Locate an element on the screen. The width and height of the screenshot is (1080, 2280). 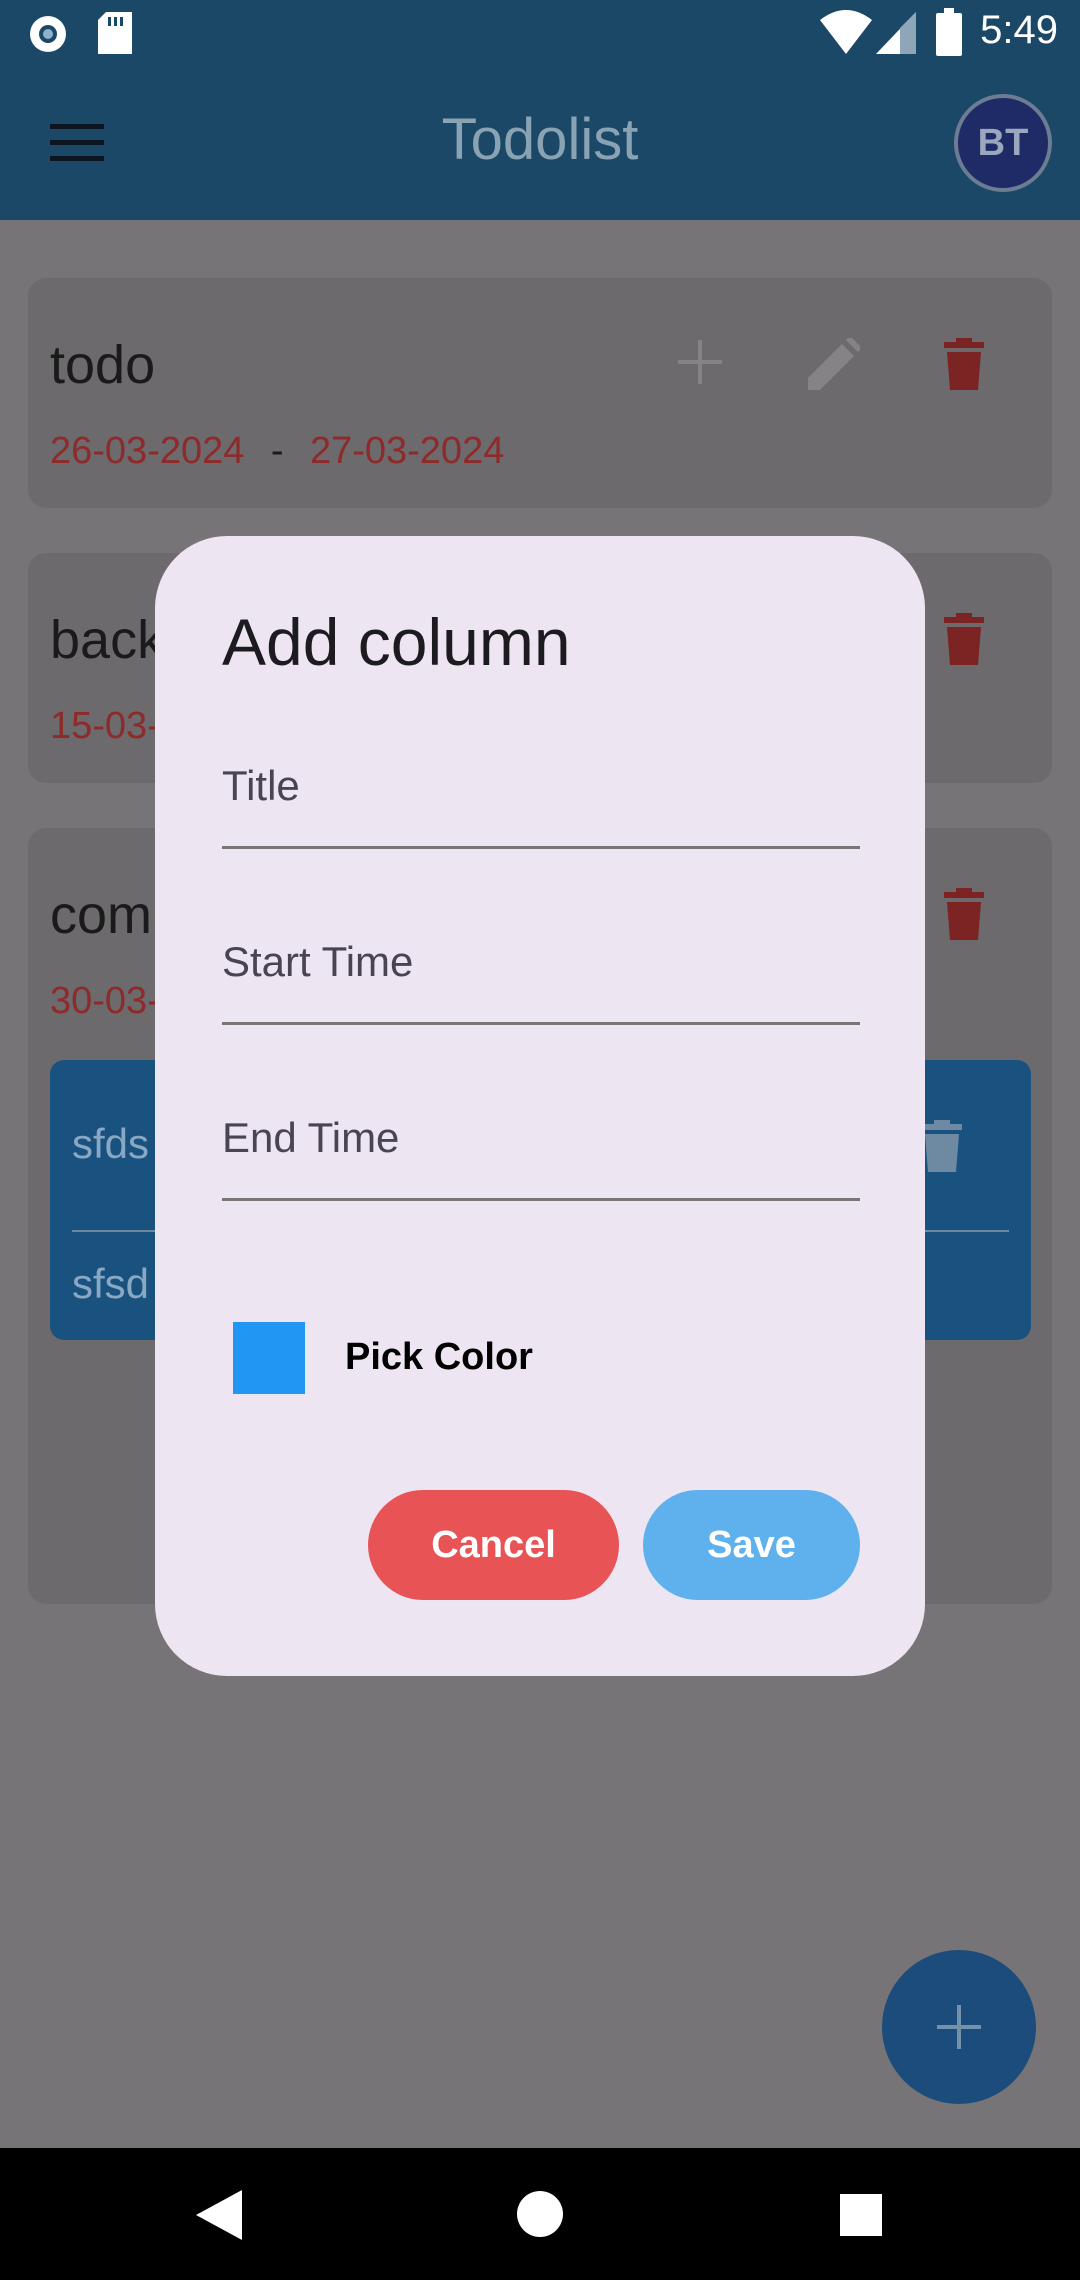
battery-icon is located at coordinates (949, 32).